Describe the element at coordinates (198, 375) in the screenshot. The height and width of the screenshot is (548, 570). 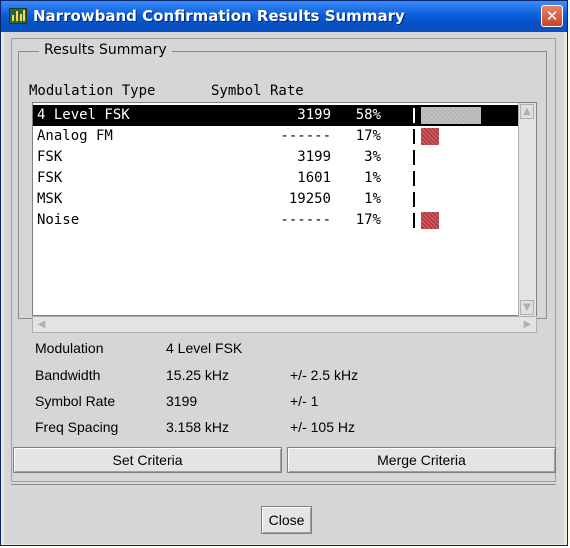
I see `detail-value: 15.25 kHz` at that location.